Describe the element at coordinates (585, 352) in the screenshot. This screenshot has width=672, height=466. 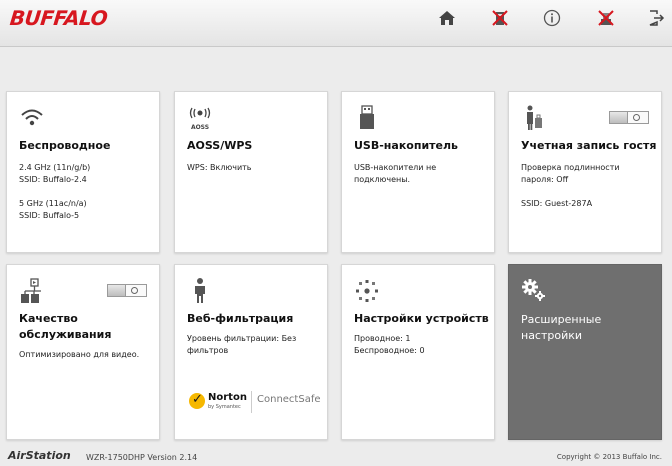
I see `tile-advanced-settings: Расширенные настройки` at that location.